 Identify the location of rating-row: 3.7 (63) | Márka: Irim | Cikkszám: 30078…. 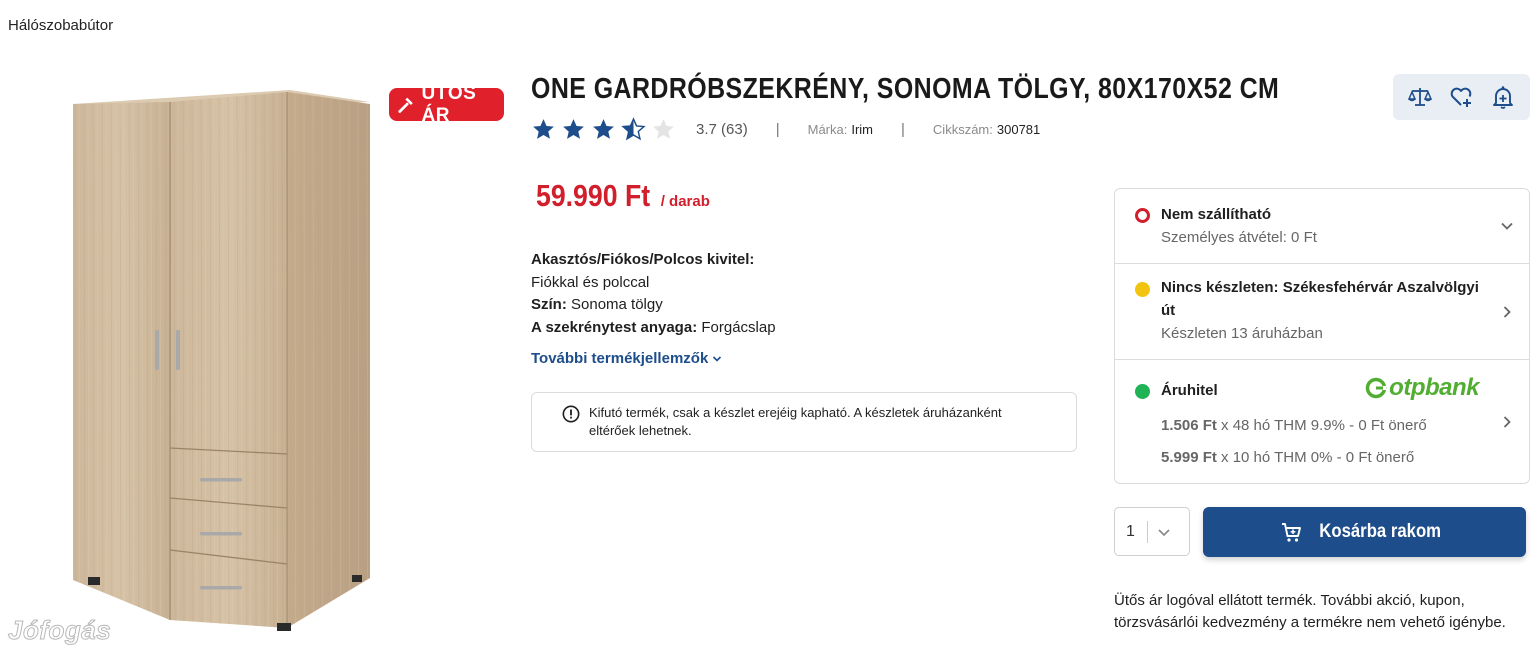
(785, 129).